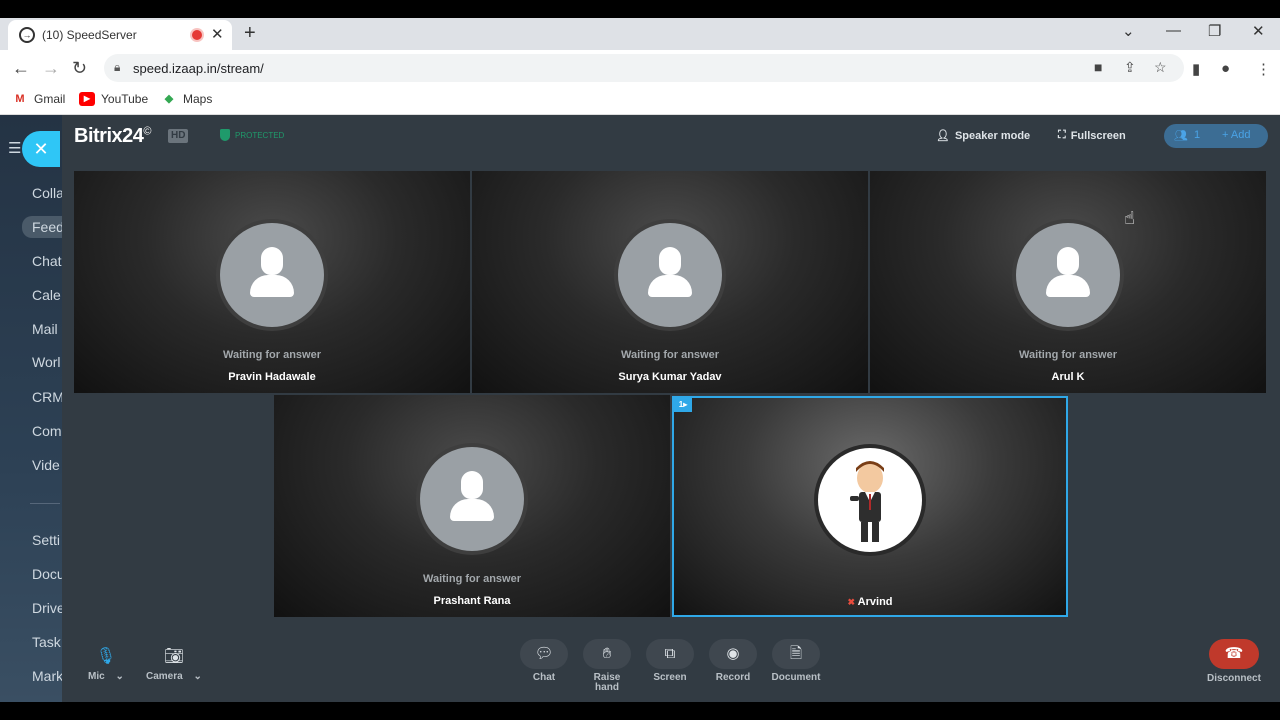 The height and width of the screenshot is (720, 1280). I want to click on close-call-panel-button: ✕, so click(41, 149).